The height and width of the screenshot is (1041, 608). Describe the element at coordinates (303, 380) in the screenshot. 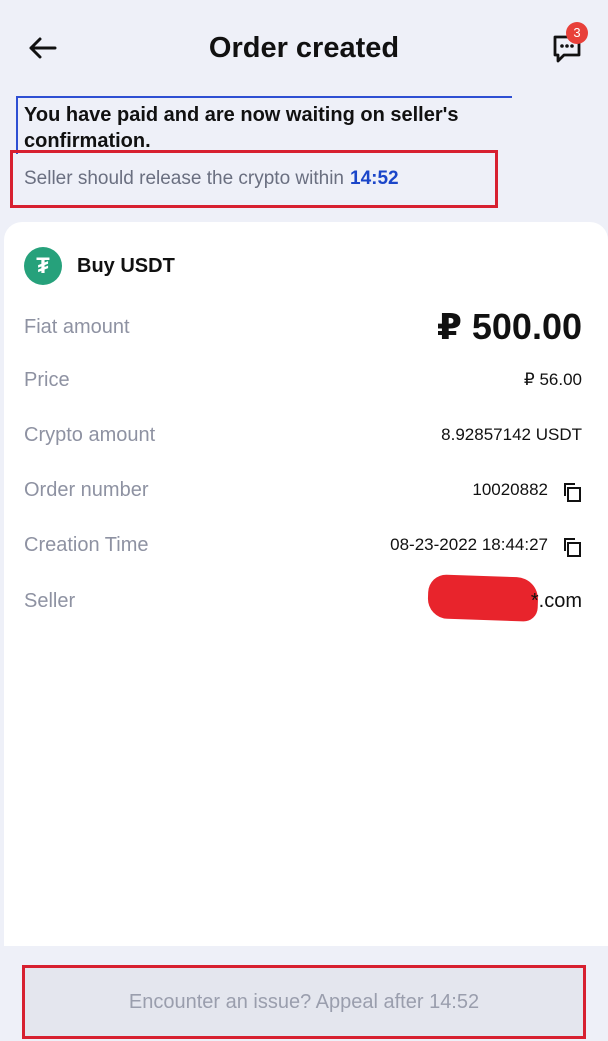

I see `price-row: Price ₽ 56.00` at that location.